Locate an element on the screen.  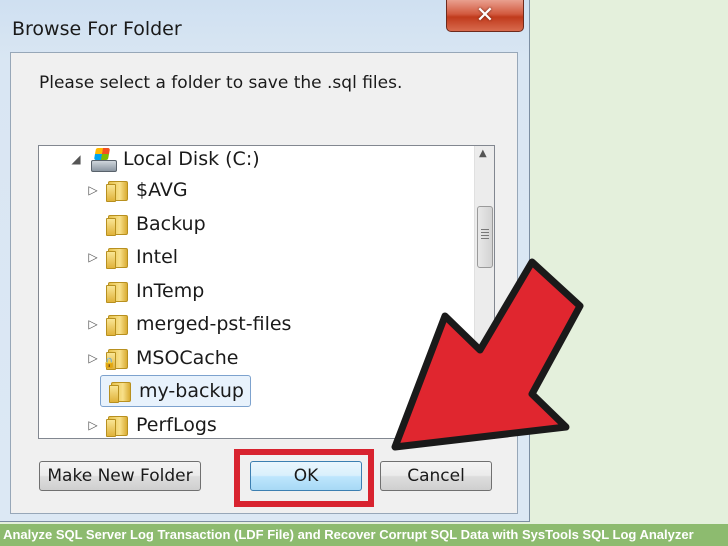
red-arrow-icon is located at coordinates (487, 354).